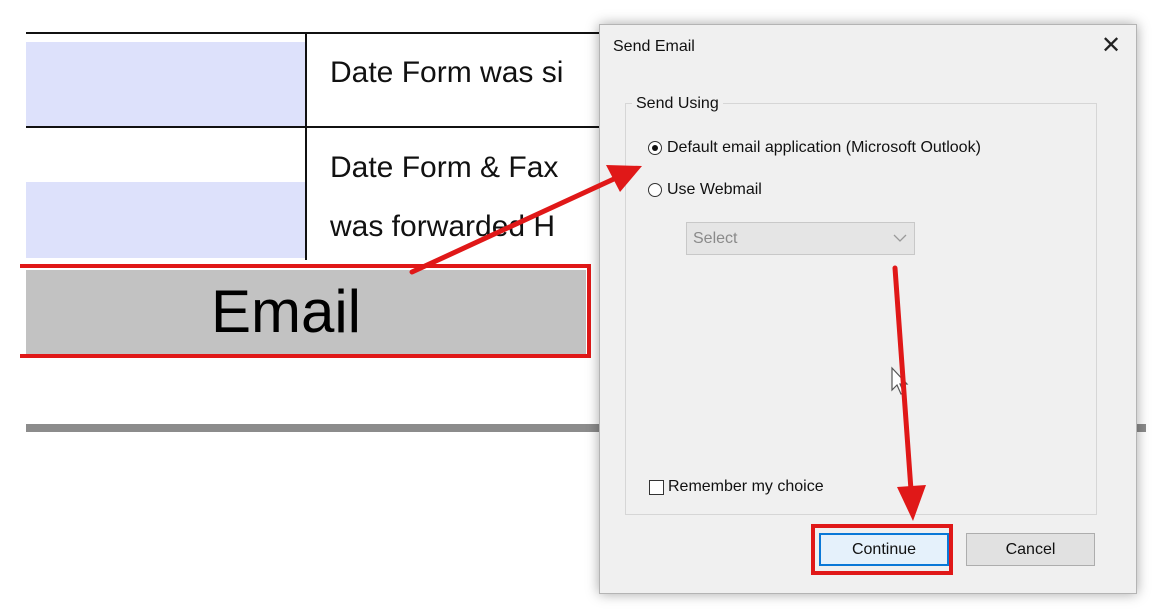 The width and height of the screenshot is (1158, 613). What do you see at coordinates (305, 311) in the screenshot?
I see `email-button-highlight` at bounding box center [305, 311].